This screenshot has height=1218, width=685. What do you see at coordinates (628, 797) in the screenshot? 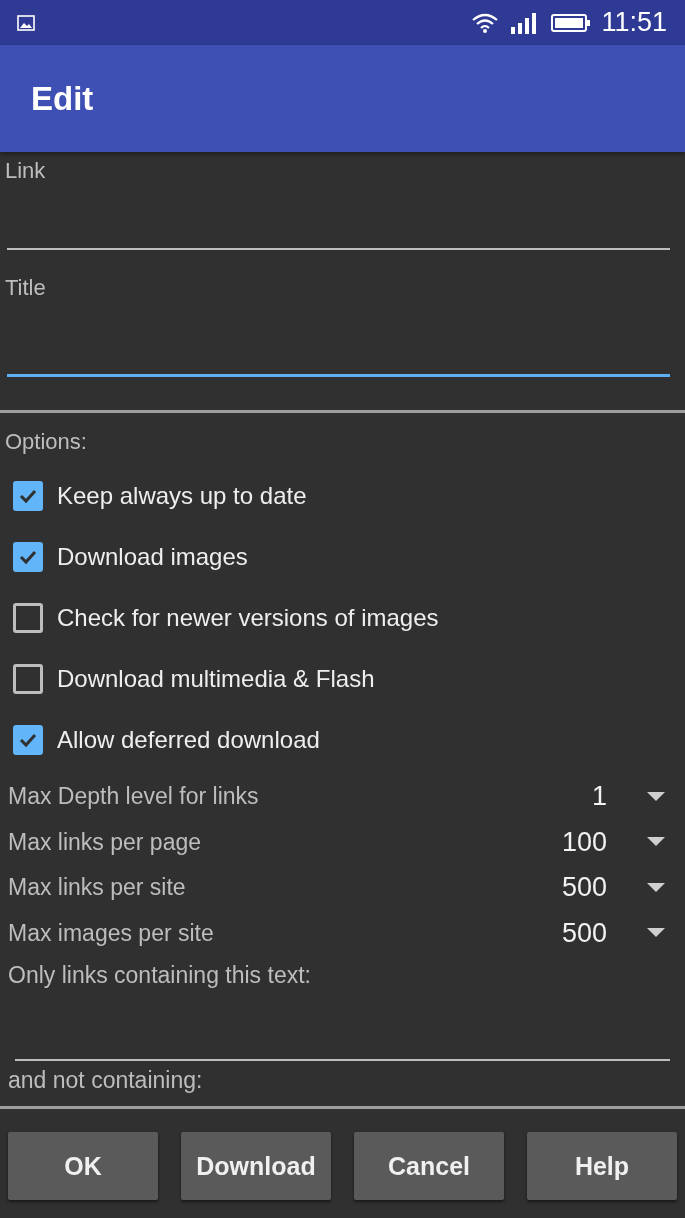
I see `number-dropdown: 1` at bounding box center [628, 797].